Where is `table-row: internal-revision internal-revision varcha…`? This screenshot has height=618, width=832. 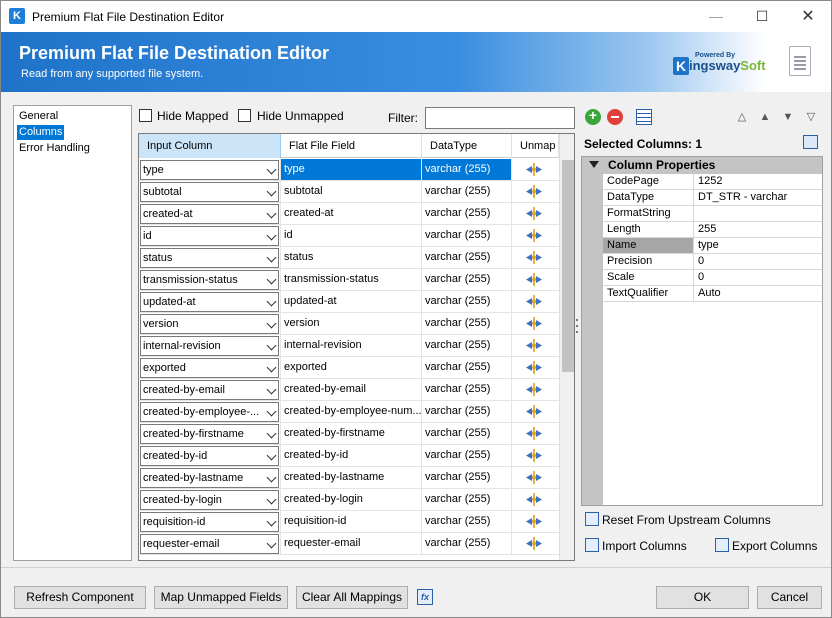
table-row: internal-revision internal-revision varcha… is located at coordinates (349, 346).